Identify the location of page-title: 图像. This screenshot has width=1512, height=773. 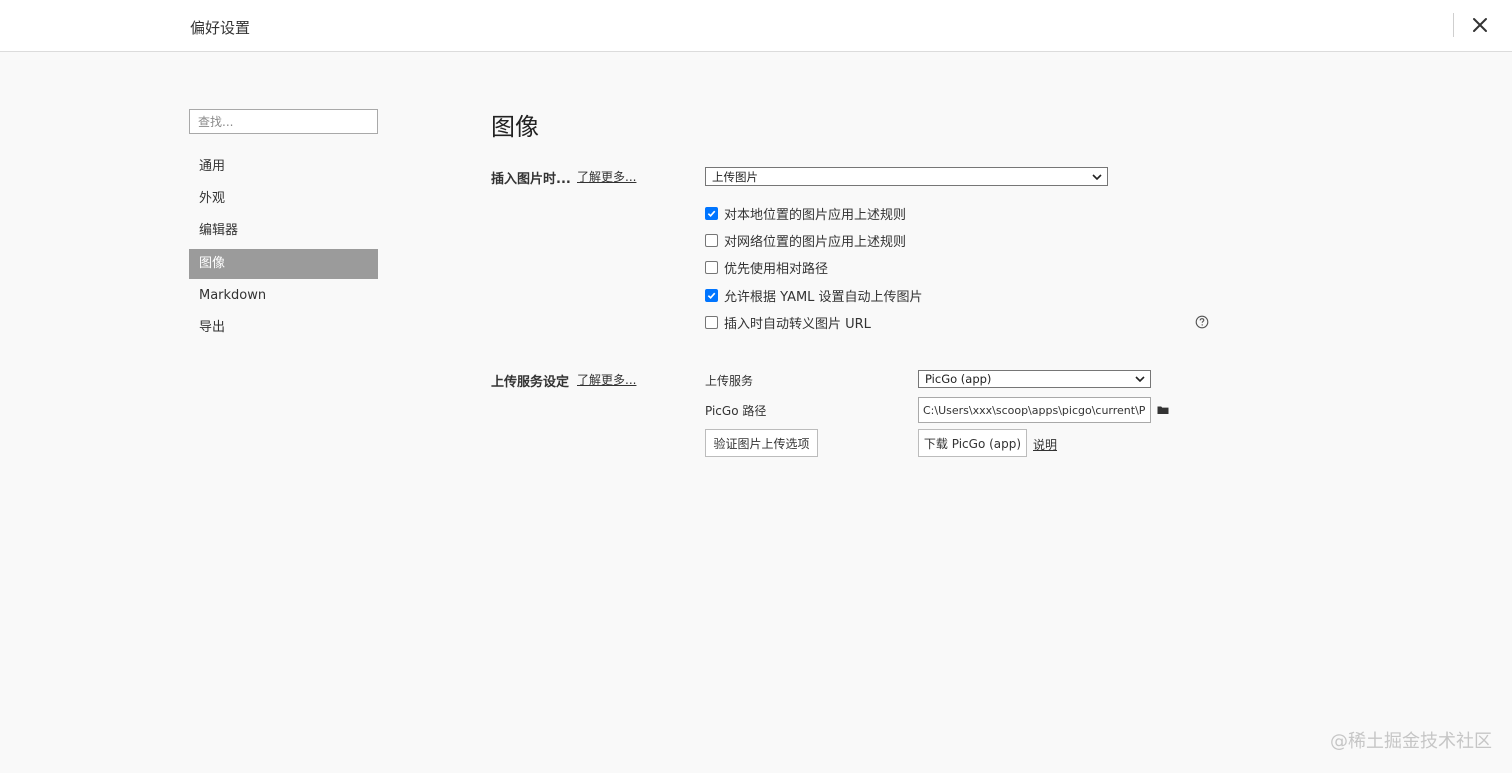
(515, 127).